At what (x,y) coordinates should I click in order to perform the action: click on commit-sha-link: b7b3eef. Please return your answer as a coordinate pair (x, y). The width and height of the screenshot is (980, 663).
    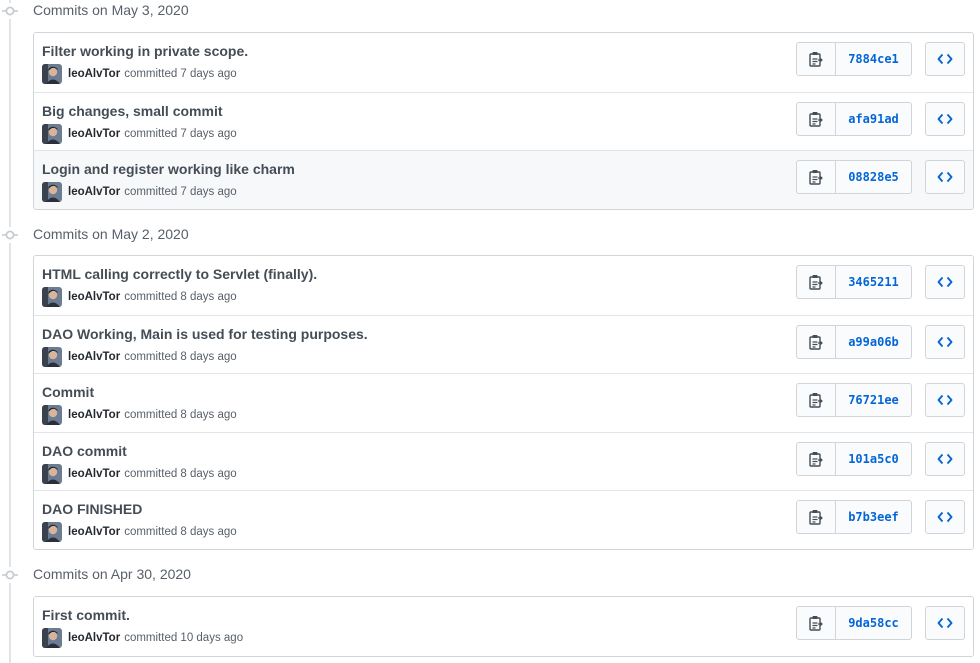
    Looking at the image, I should click on (873, 517).